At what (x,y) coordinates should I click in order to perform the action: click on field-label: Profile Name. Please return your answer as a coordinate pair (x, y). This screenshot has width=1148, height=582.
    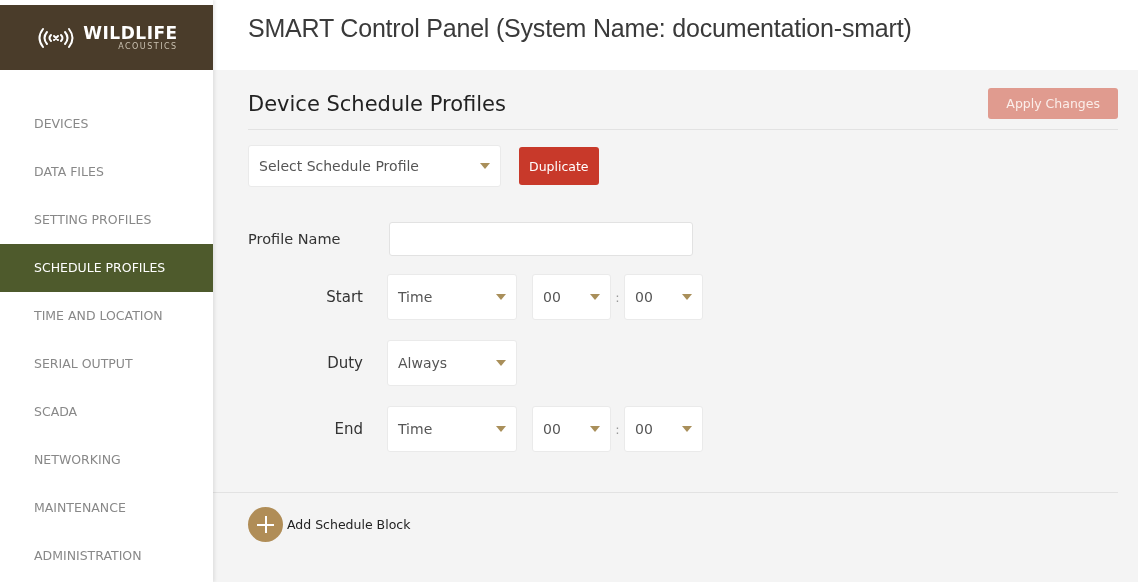
    Looking at the image, I should click on (295, 239).